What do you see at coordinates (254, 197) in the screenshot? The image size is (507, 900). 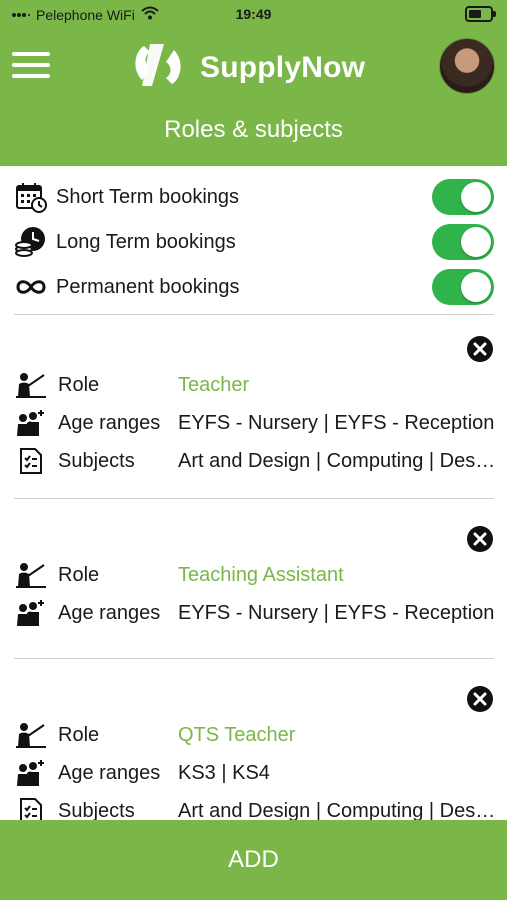 I see `booking-short-term: Short Term bookings` at bounding box center [254, 197].